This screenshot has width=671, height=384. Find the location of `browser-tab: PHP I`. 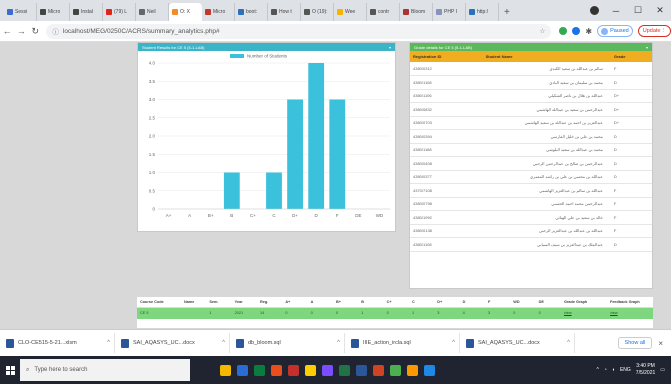

browser-tab: PHP I is located at coordinates (449, 12).